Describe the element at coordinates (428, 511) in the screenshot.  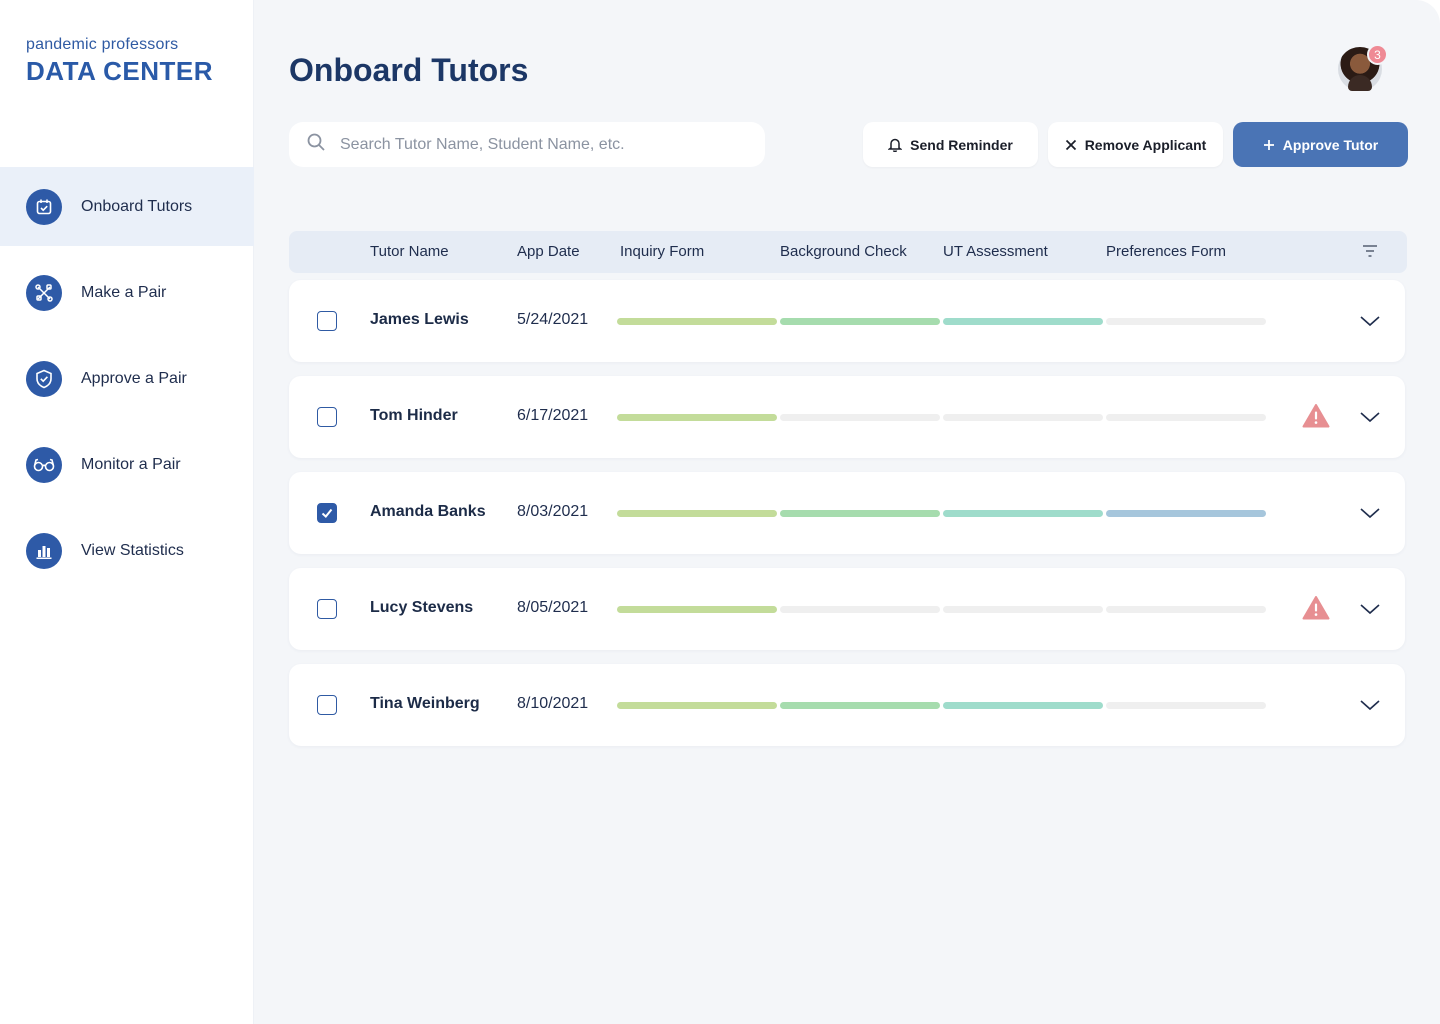
I see `tutor-name: Amanda Banks` at that location.